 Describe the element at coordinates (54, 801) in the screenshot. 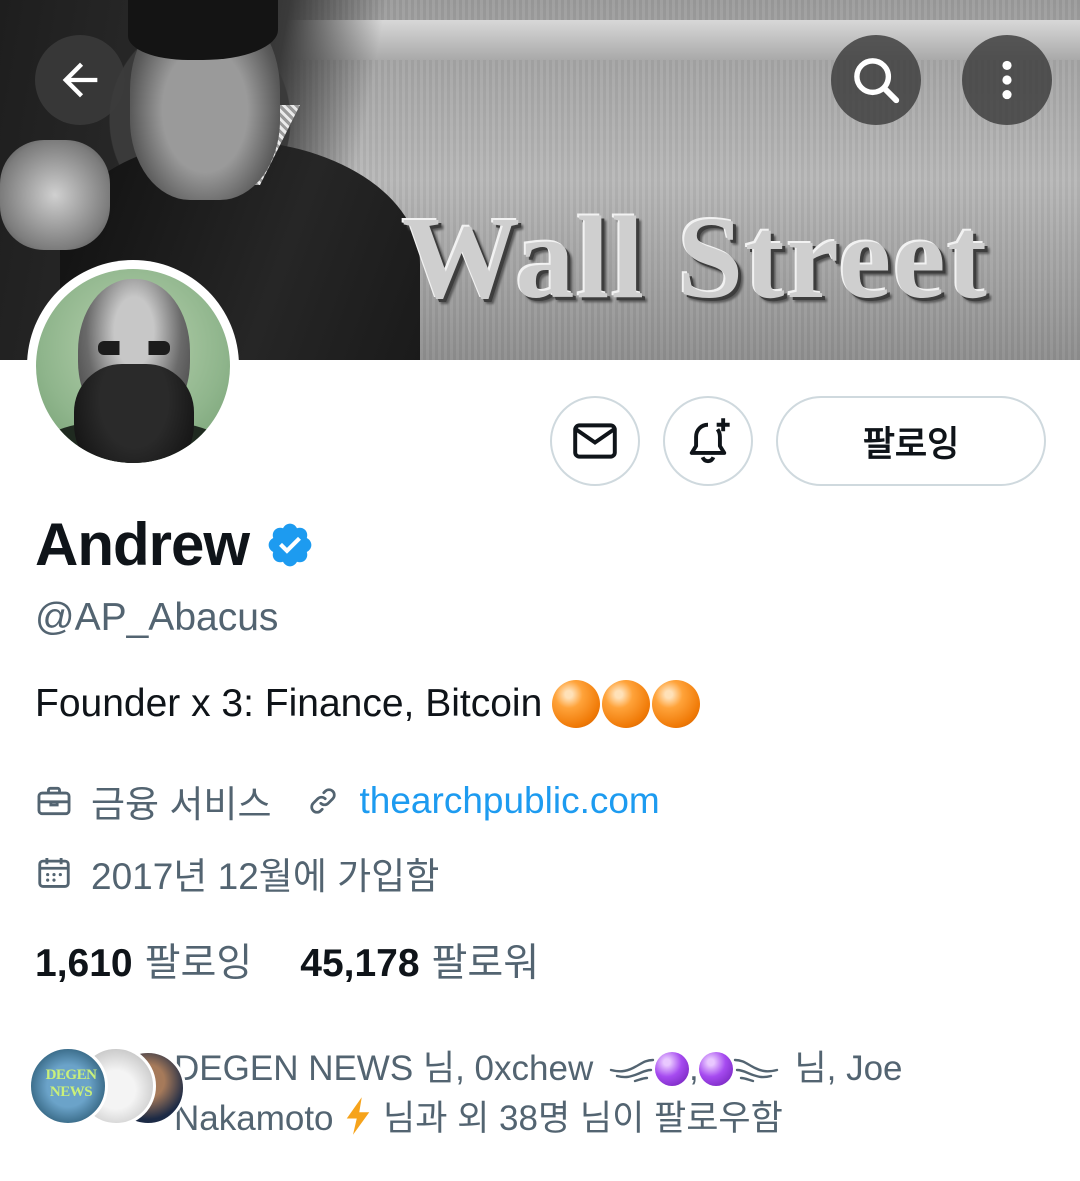

I see `briefcase-icon` at that location.